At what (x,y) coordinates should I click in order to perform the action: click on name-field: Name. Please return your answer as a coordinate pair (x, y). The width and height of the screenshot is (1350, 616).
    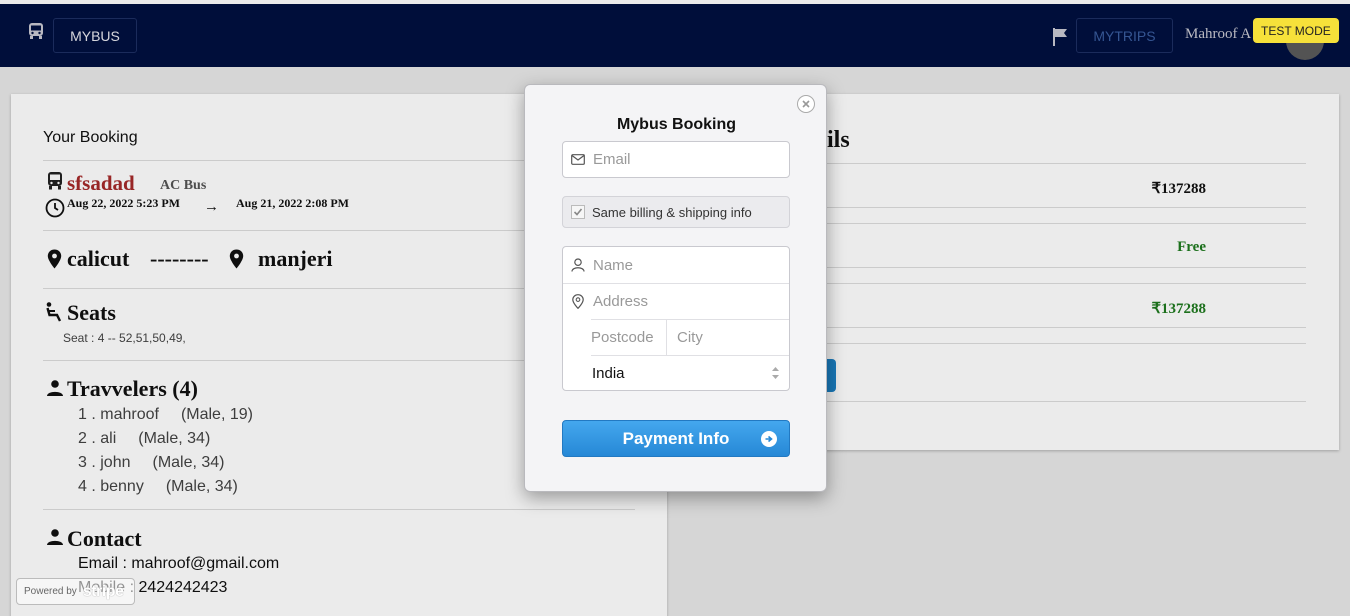
    Looking at the image, I should click on (677, 265).